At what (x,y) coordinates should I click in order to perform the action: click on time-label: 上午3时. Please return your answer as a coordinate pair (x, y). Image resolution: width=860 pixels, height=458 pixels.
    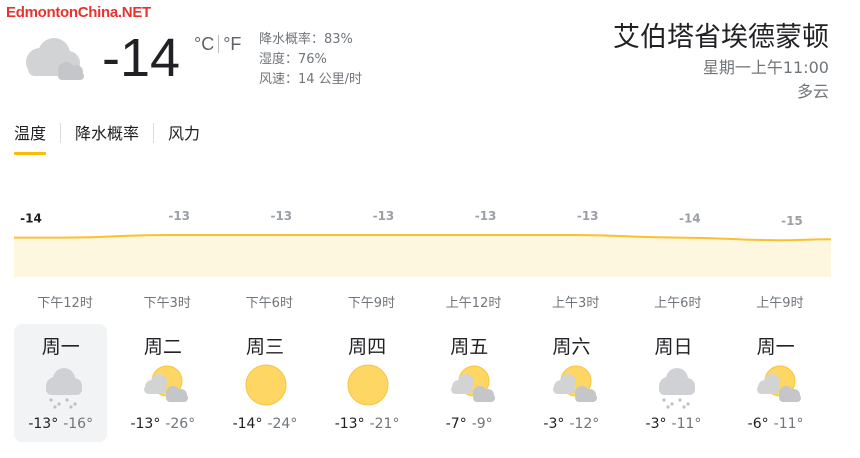
    Looking at the image, I should click on (576, 303).